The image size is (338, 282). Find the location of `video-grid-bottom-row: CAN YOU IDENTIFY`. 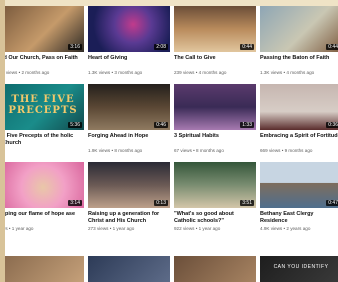

video-grid-bottom-row: CAN YOU IDENTIFY is located at coordinates (171, 269).